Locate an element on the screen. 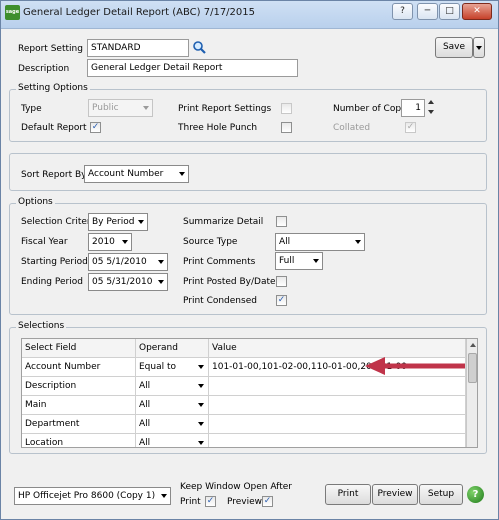 This screenshot has width=499, height=520. description-label: Description is located at coordinates (44, 69).